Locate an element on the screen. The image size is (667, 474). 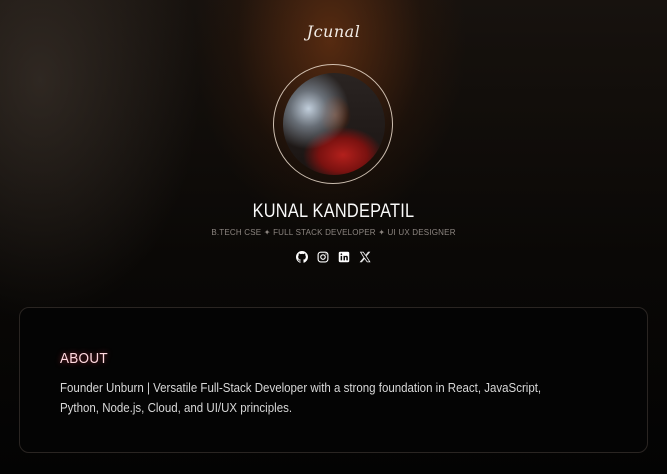
about-title: ABOUT is located at coordinates (84, 358).